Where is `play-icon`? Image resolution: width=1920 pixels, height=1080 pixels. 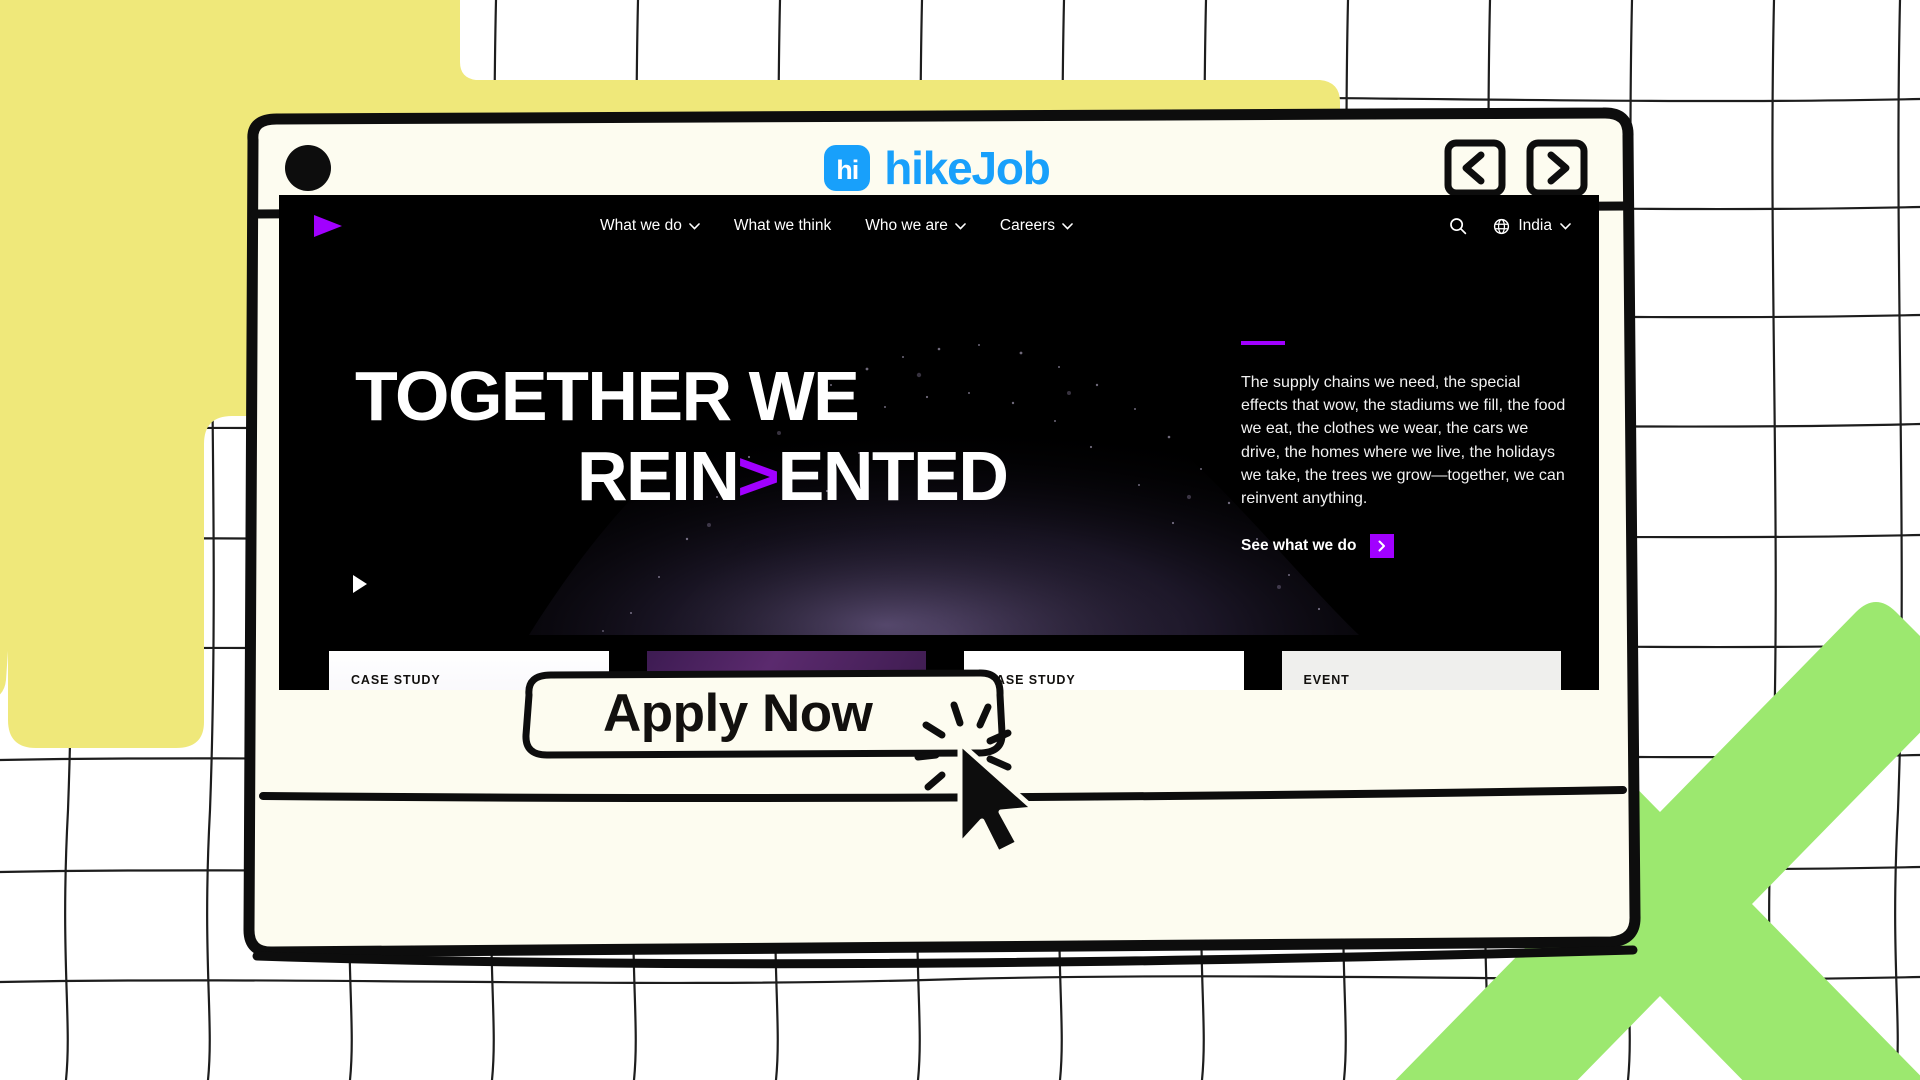
play-icon is located at coordinates (360, 584).